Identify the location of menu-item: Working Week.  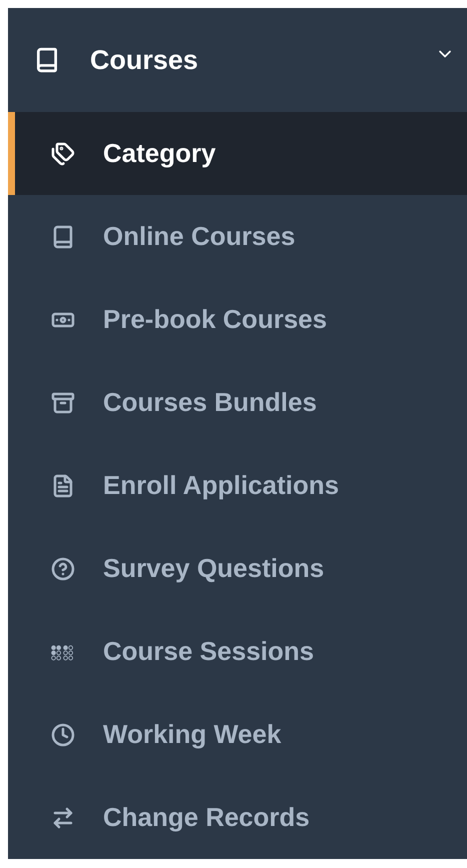
(237, 734).